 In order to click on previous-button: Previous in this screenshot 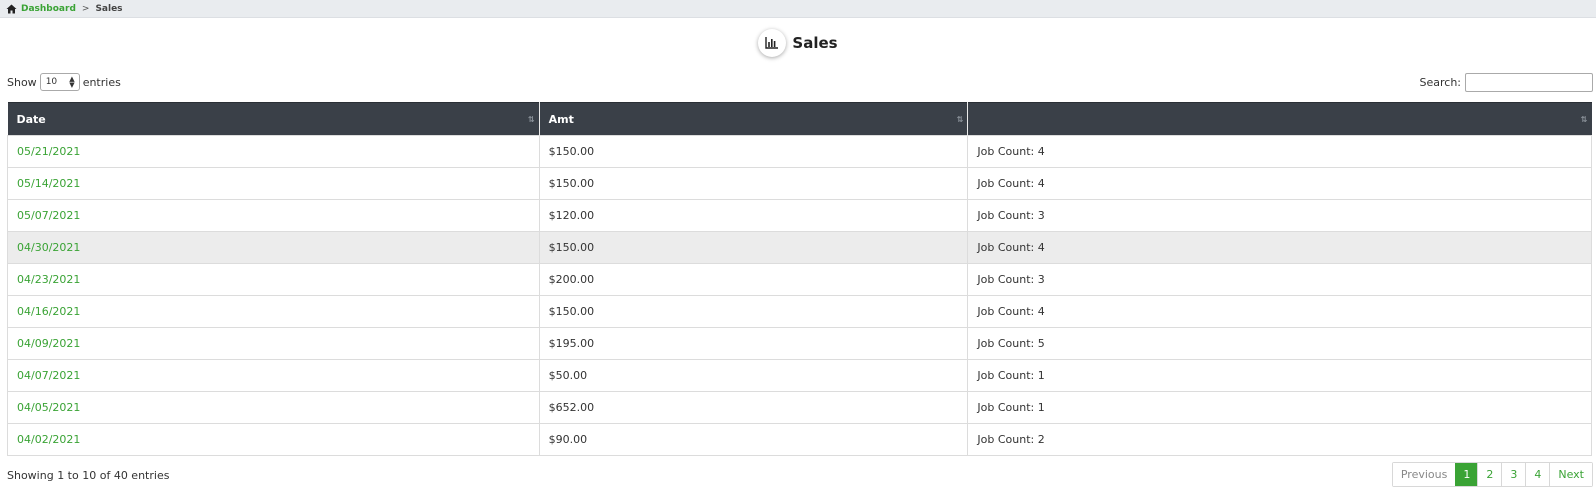, I will do `click(1424, 474)`.